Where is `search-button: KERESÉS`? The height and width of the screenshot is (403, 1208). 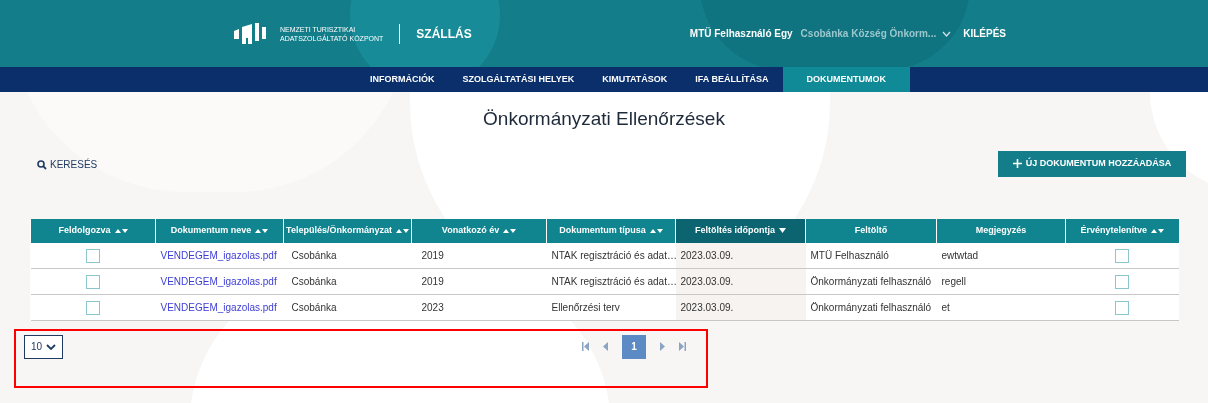
search-button: KERESÉS is located at coordinates (67, 164).